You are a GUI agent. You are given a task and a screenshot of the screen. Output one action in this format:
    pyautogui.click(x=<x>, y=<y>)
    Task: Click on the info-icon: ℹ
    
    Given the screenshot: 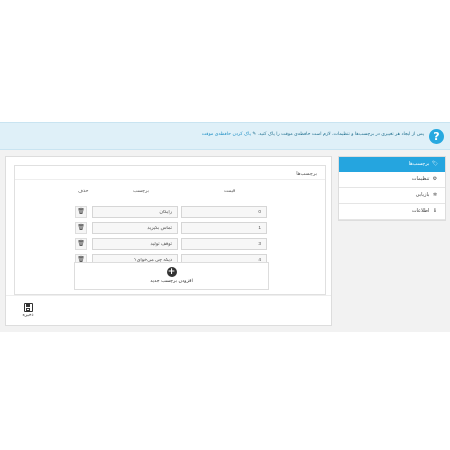 What is the action you would take?
    pyautogui.click(x=435, y=211)
    